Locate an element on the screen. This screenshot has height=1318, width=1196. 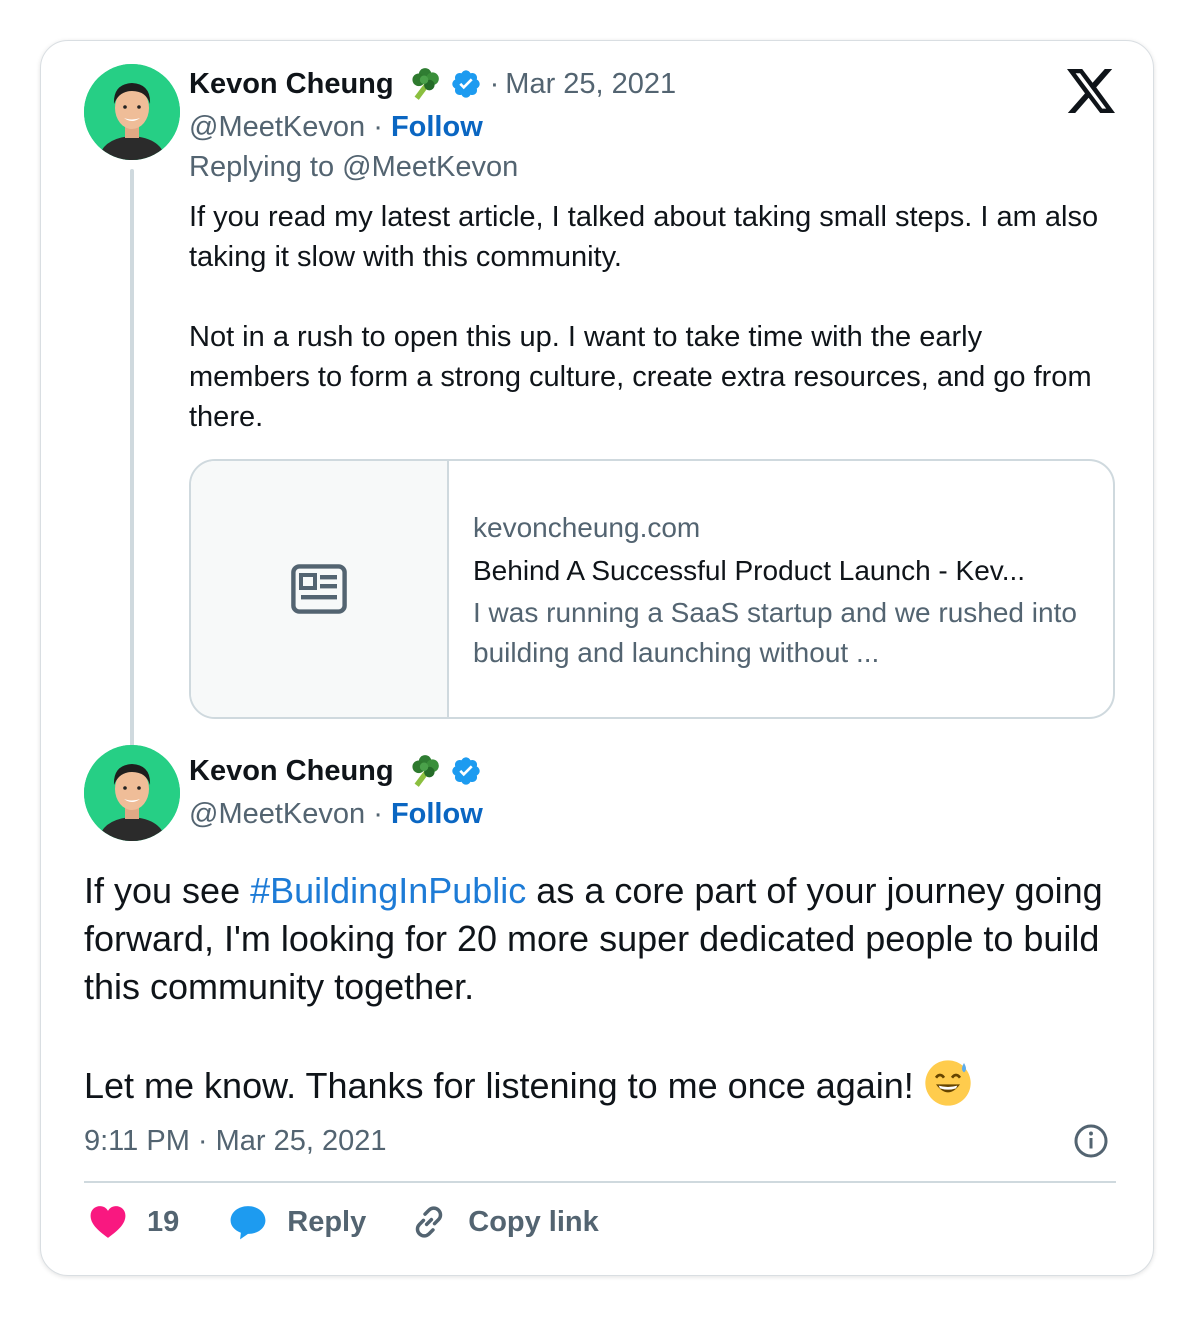
tweet2-text: If you see is located at coordinates (167, 890).